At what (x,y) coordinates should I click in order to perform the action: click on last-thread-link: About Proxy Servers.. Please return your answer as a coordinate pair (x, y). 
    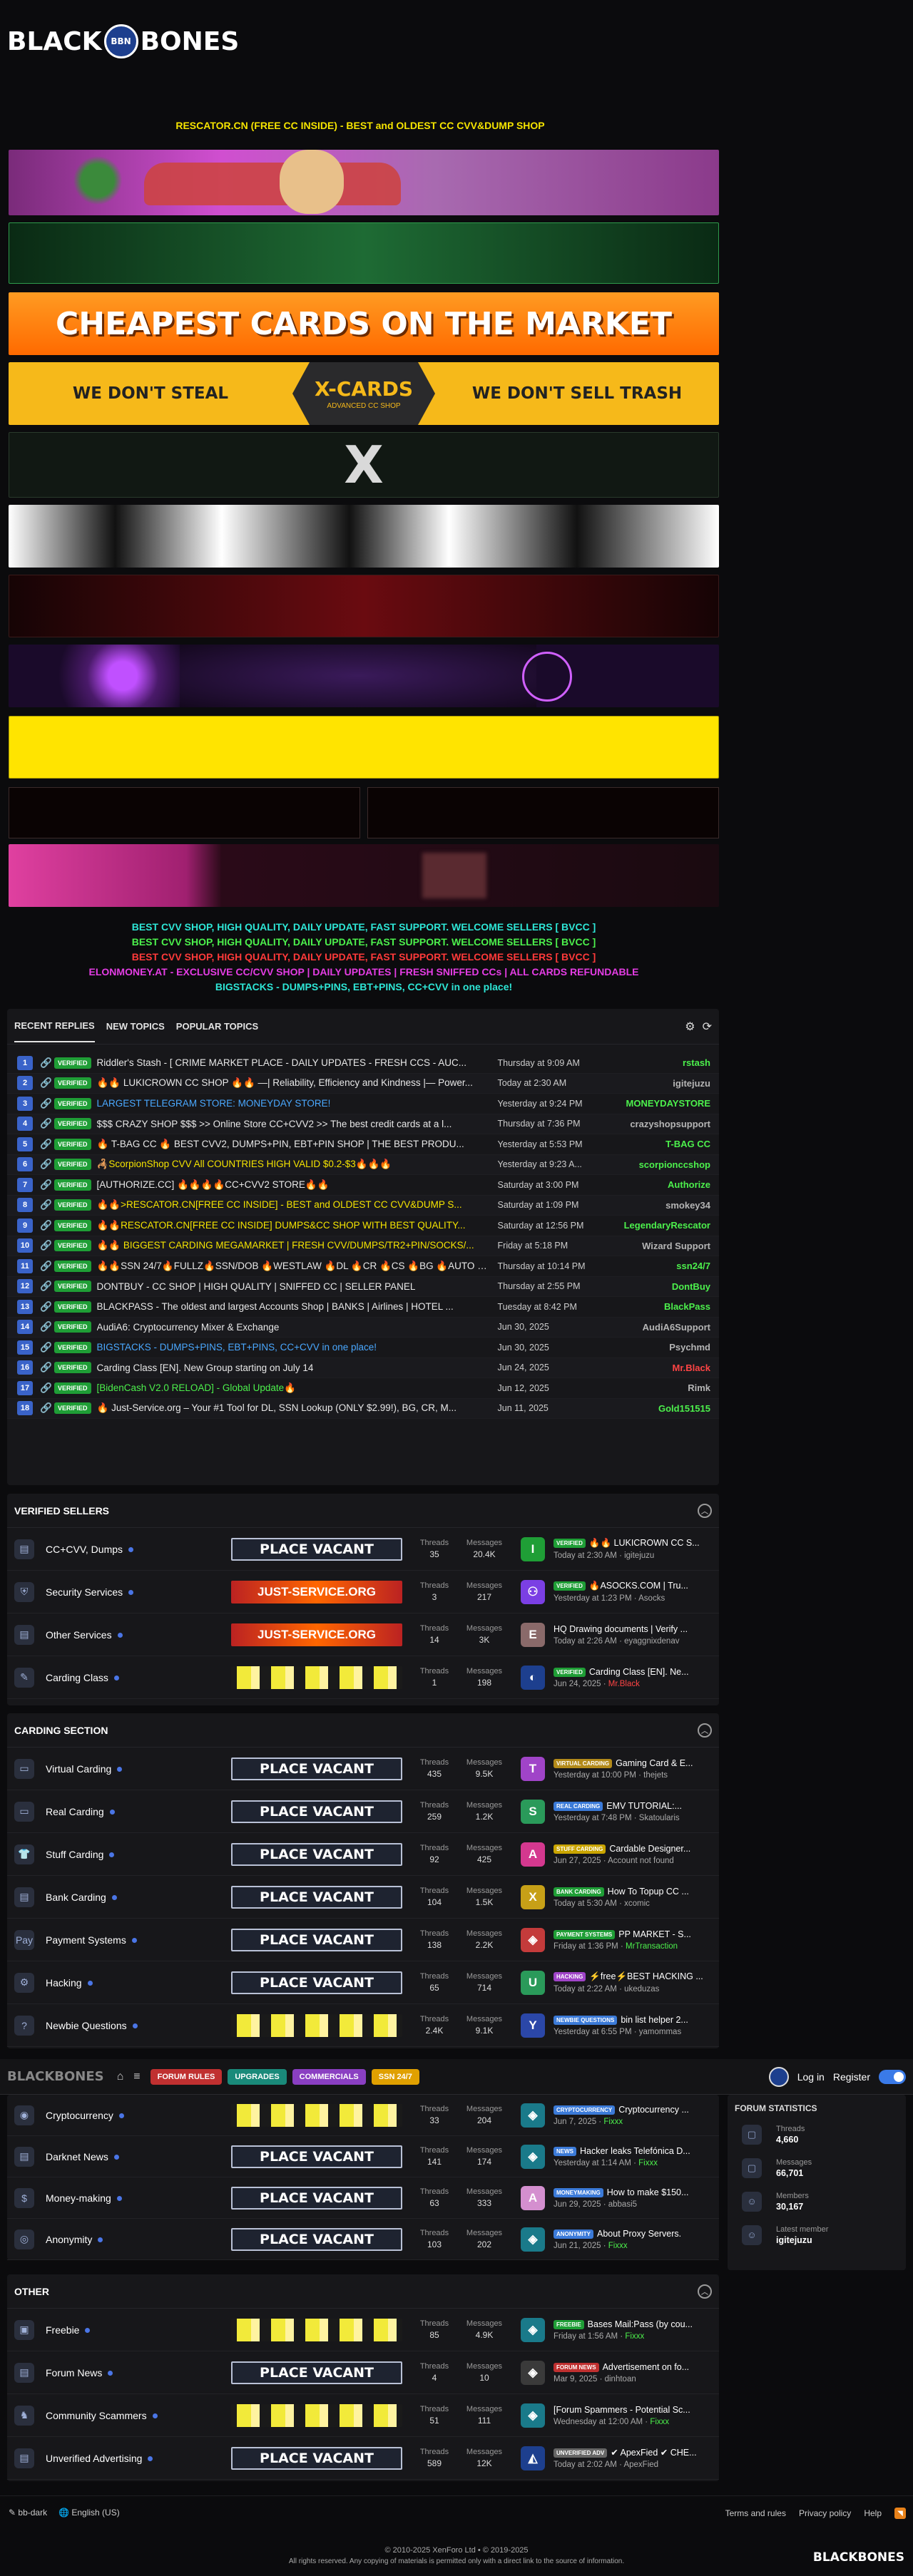
    Looking at the image, I should click on (639, 2234).